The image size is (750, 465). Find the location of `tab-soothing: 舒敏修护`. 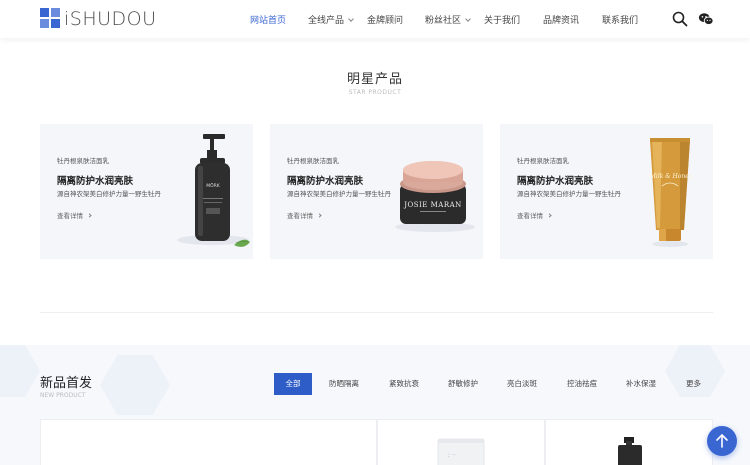

tab-soothing: 舒敏修护 is located at coordinates (463, 384).